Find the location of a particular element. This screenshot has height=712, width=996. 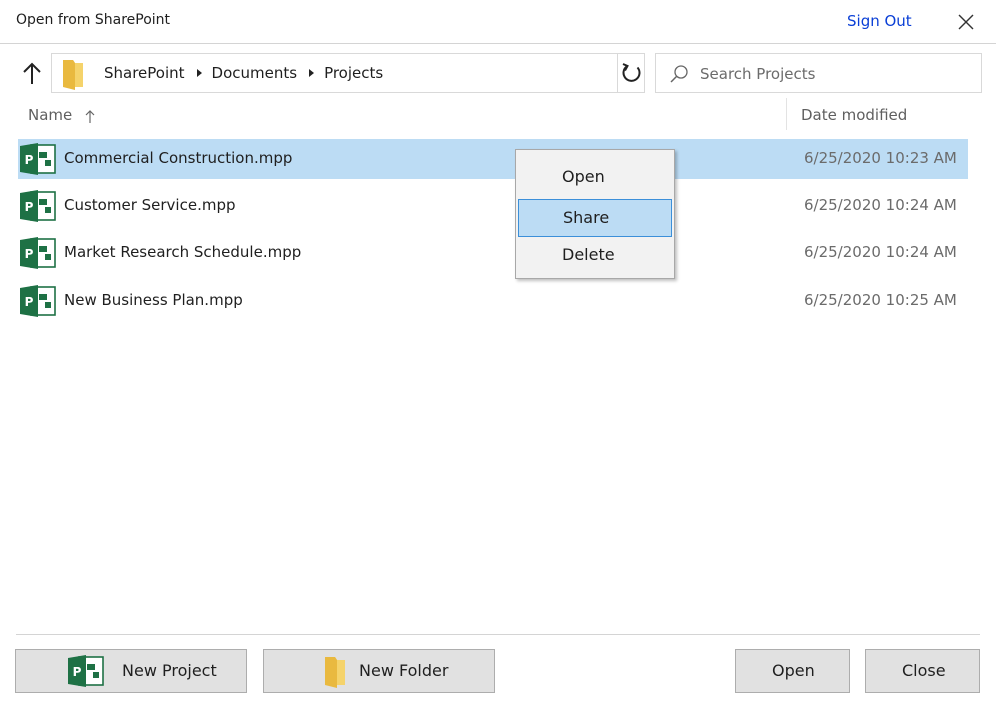

new-project-button: P New Project is located at coordinates (131, 671).